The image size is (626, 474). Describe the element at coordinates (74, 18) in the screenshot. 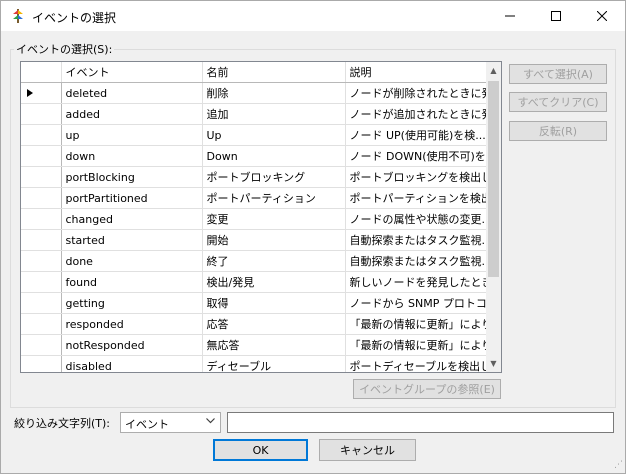

I see `window-title: イベントの選択` at that location.